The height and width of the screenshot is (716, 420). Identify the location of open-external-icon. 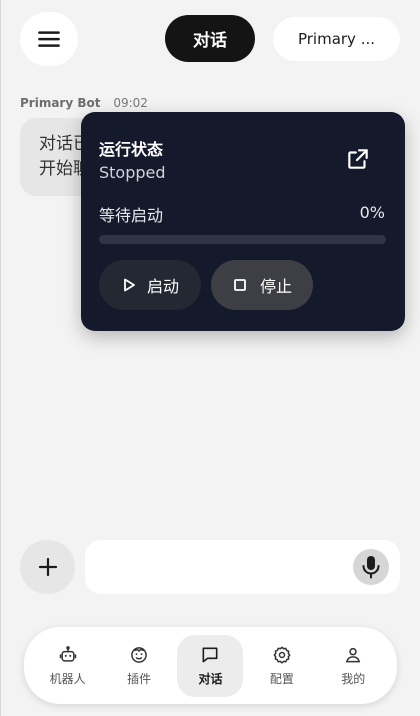
(358, 159).